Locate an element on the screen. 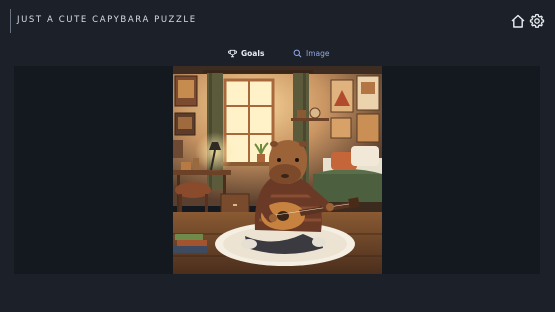 The height and width of the screenshot is (312, 555). tab-bar: Goals Image is located at coordinates (277, 53).